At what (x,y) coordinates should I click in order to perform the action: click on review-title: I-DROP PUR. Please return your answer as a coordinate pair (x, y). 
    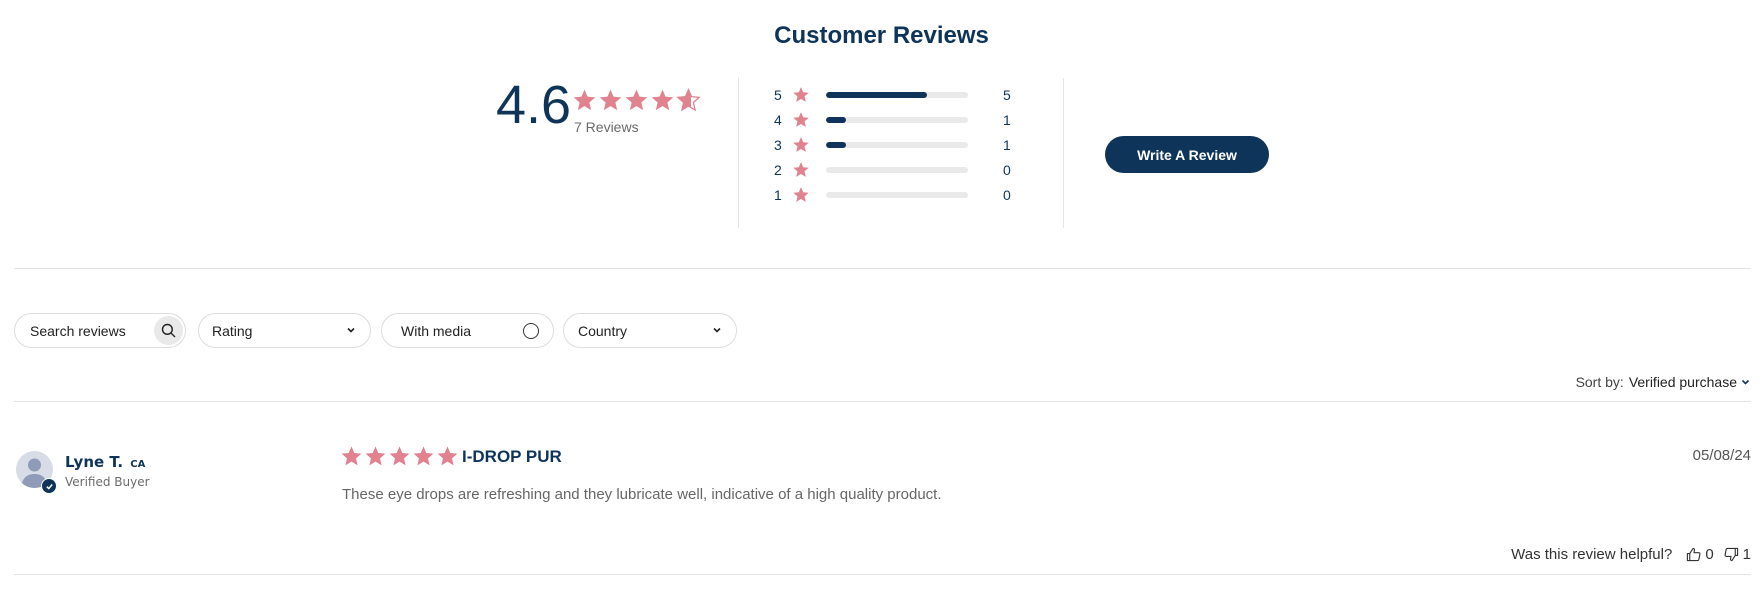
    Looking at the image, I should click on (512, 456).